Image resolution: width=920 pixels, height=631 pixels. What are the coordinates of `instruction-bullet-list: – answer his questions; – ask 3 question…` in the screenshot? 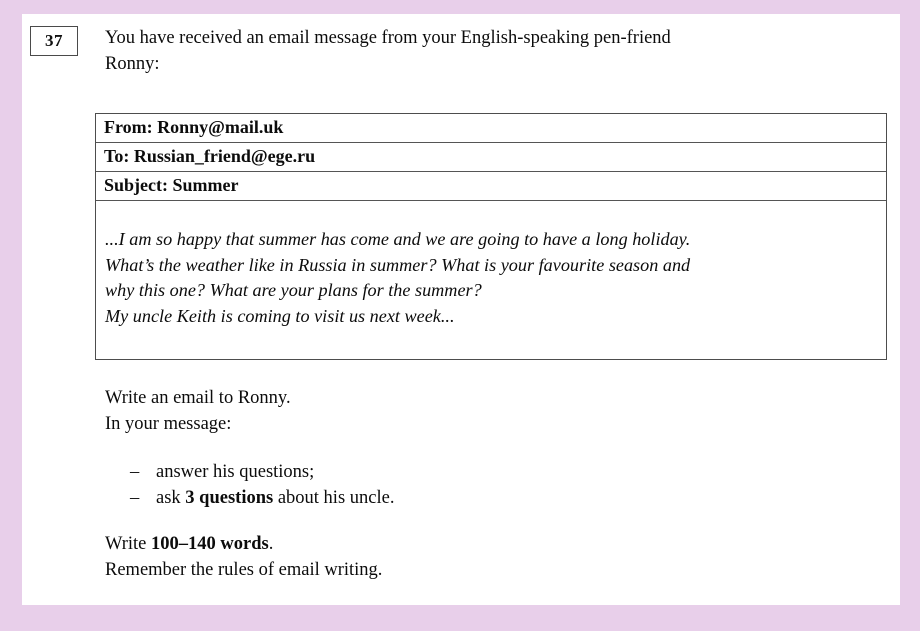 It's located at (500, 485).